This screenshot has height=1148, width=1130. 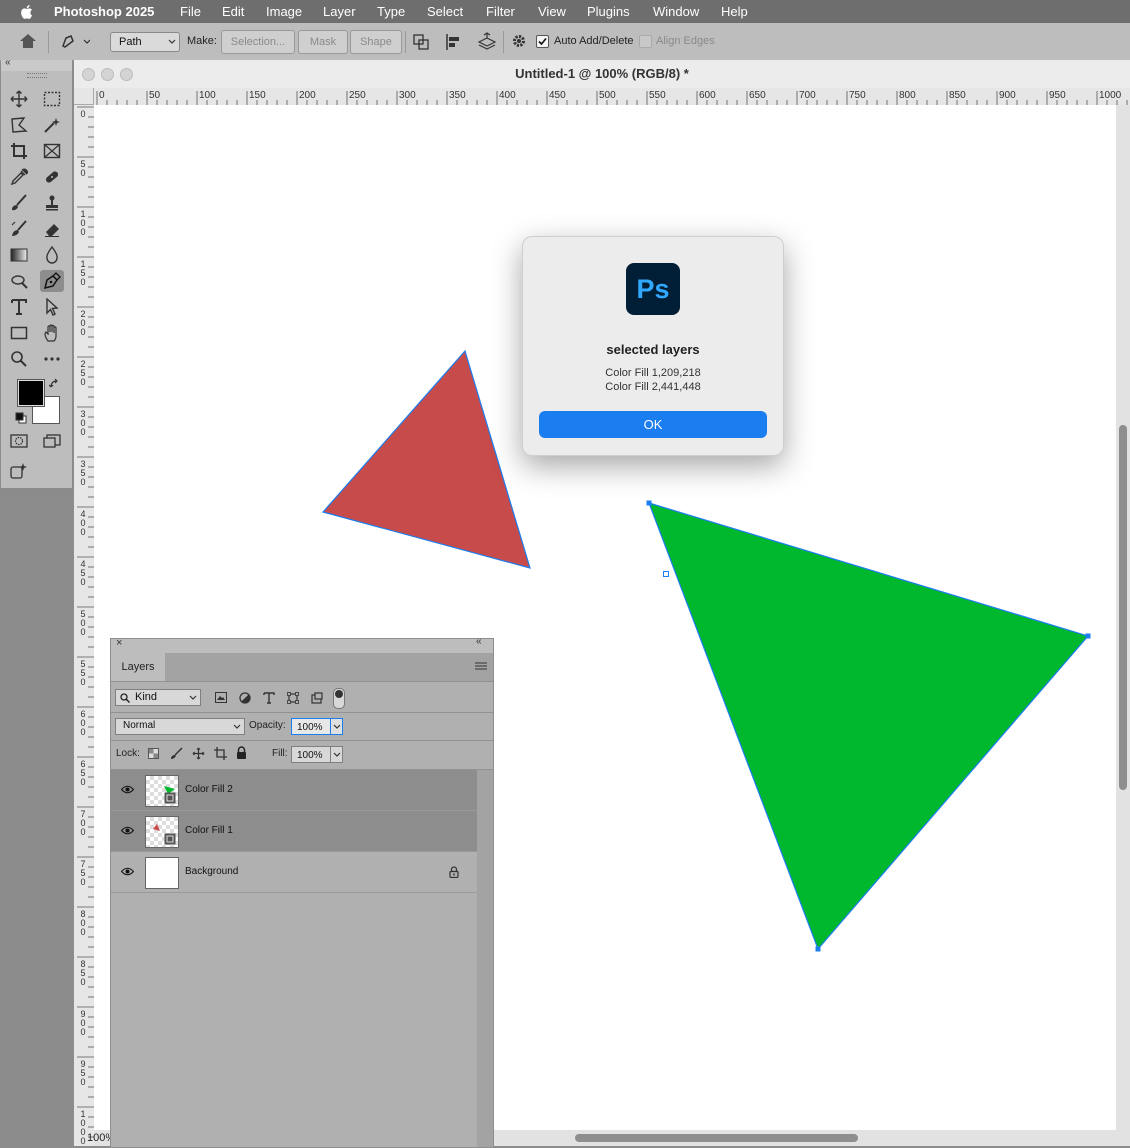 What do you see at coordinates (716, 1138) in the screenshot?
I see `horizontal-scroll-thumb` at bounding box center [716, 1138].